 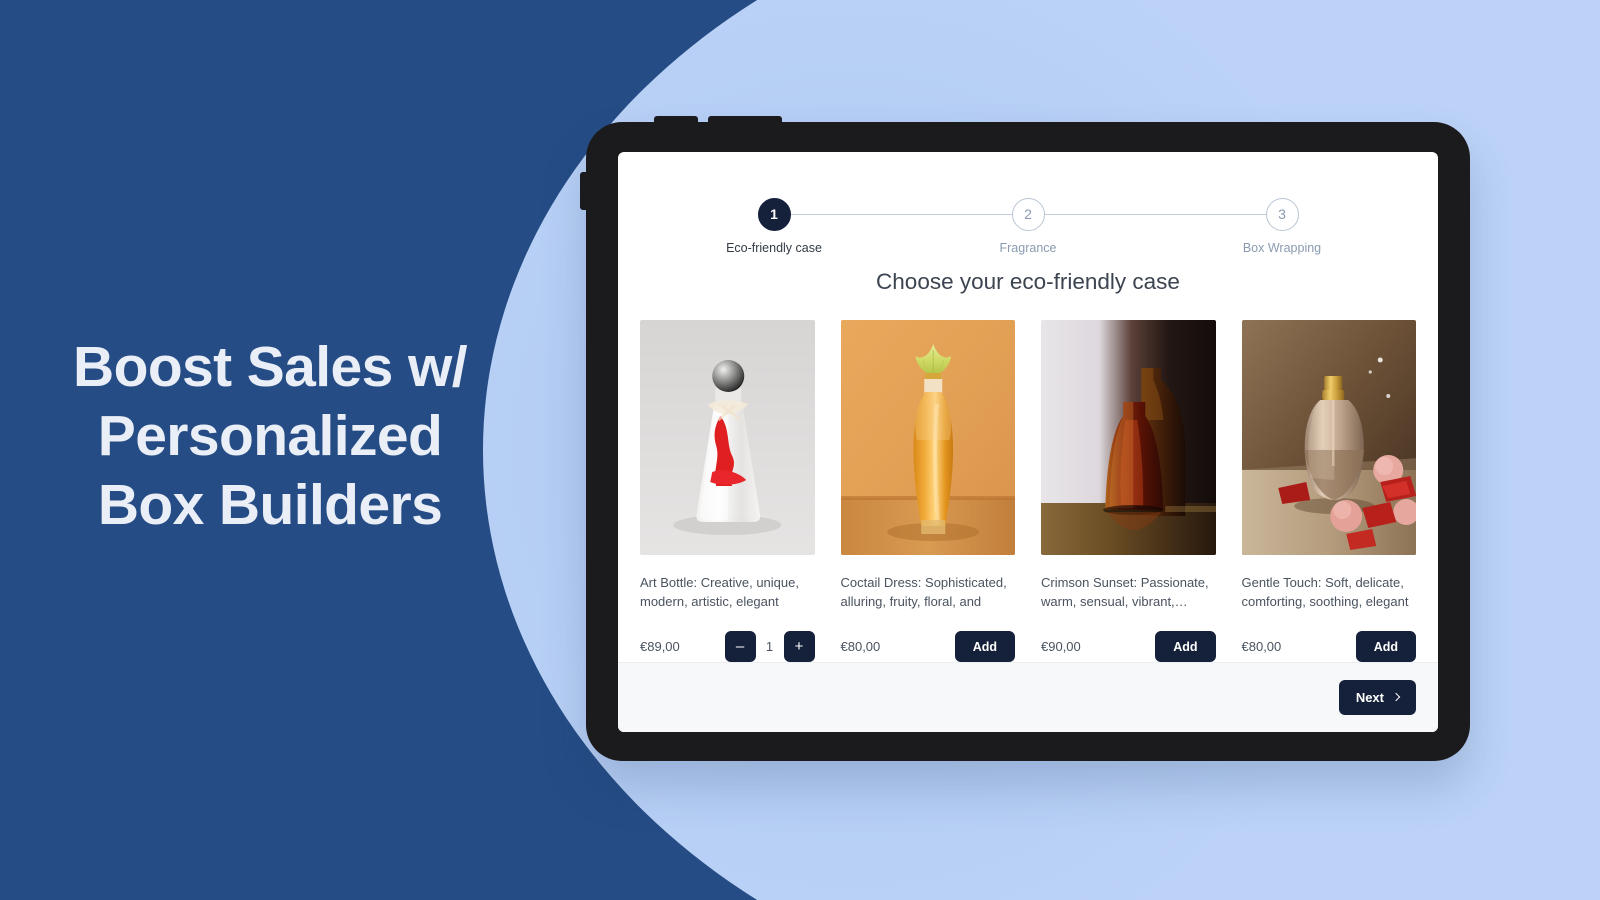 I want to click on page-title: Choose your eco-friendly case, so click(x=1028, y=282).